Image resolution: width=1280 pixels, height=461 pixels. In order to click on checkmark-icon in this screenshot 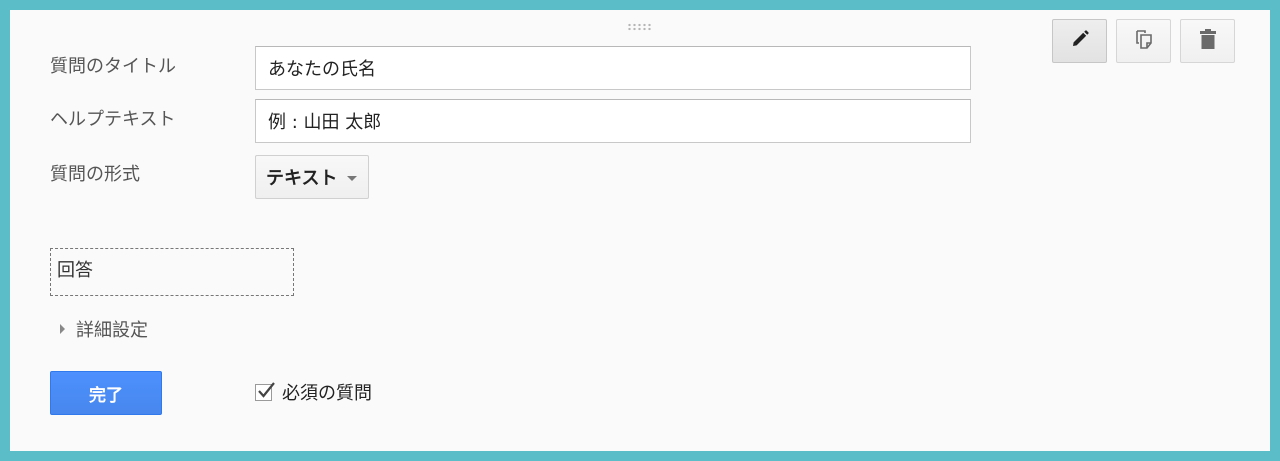, I will do `click(266, 389)`.